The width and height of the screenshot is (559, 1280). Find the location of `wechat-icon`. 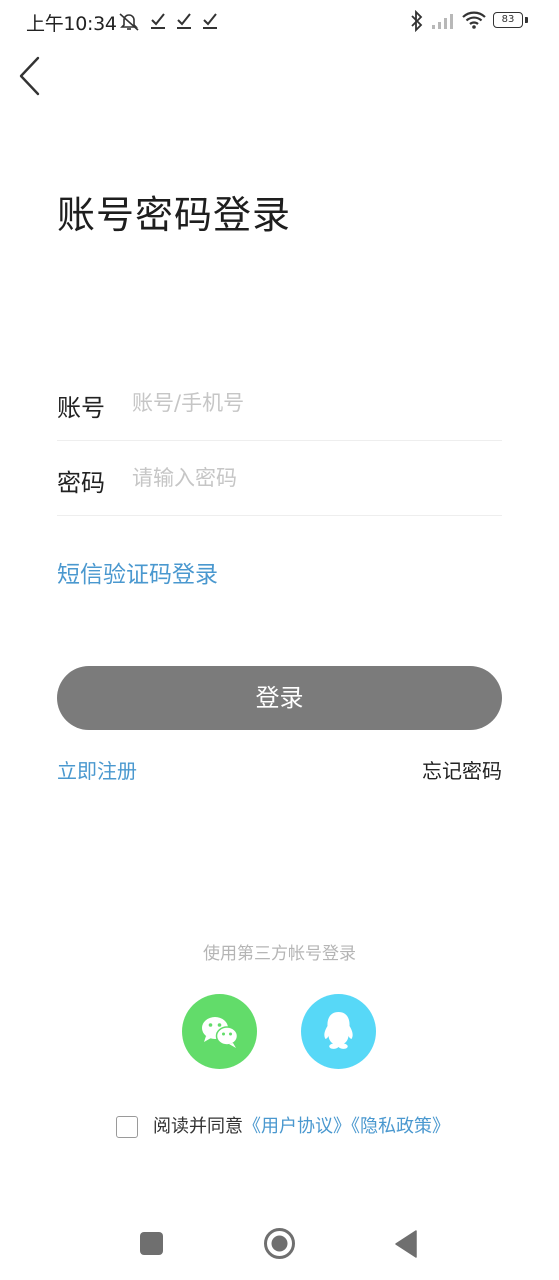

wechat-icon is located at coordinates (220, 1032).